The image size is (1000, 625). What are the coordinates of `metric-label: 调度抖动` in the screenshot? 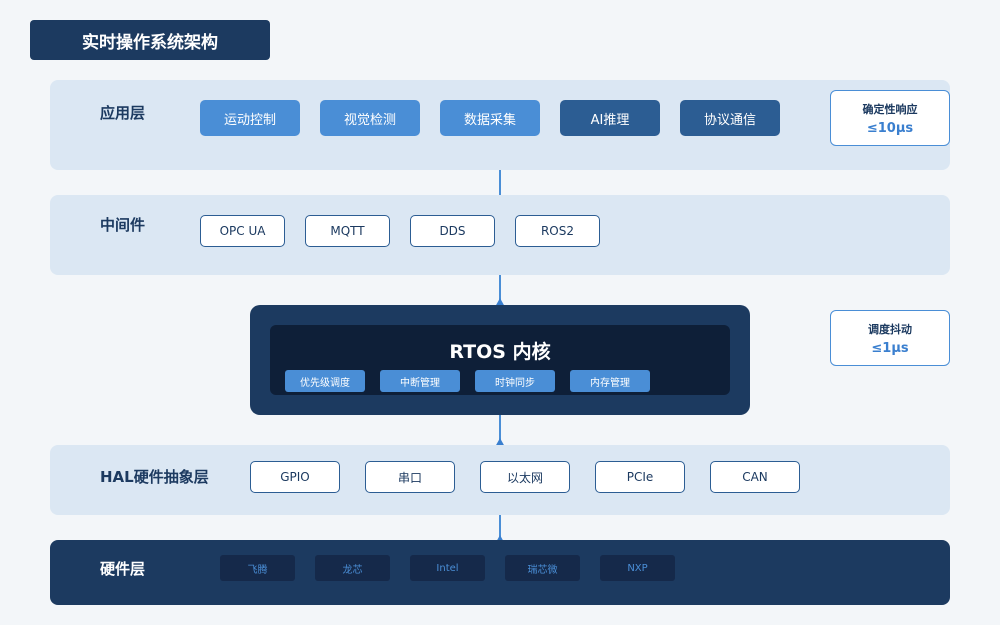 It's located at (890, 329).